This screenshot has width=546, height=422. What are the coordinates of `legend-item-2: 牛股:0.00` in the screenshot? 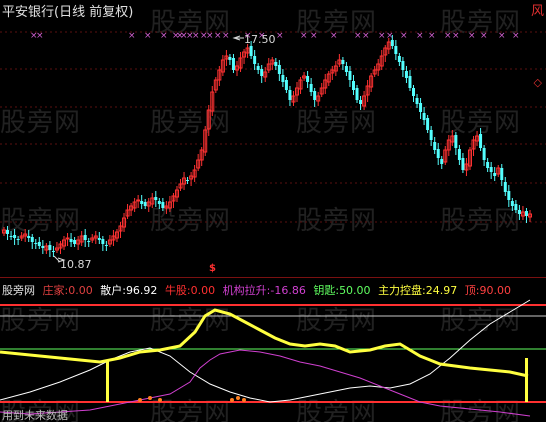 It's located at (190, 290).